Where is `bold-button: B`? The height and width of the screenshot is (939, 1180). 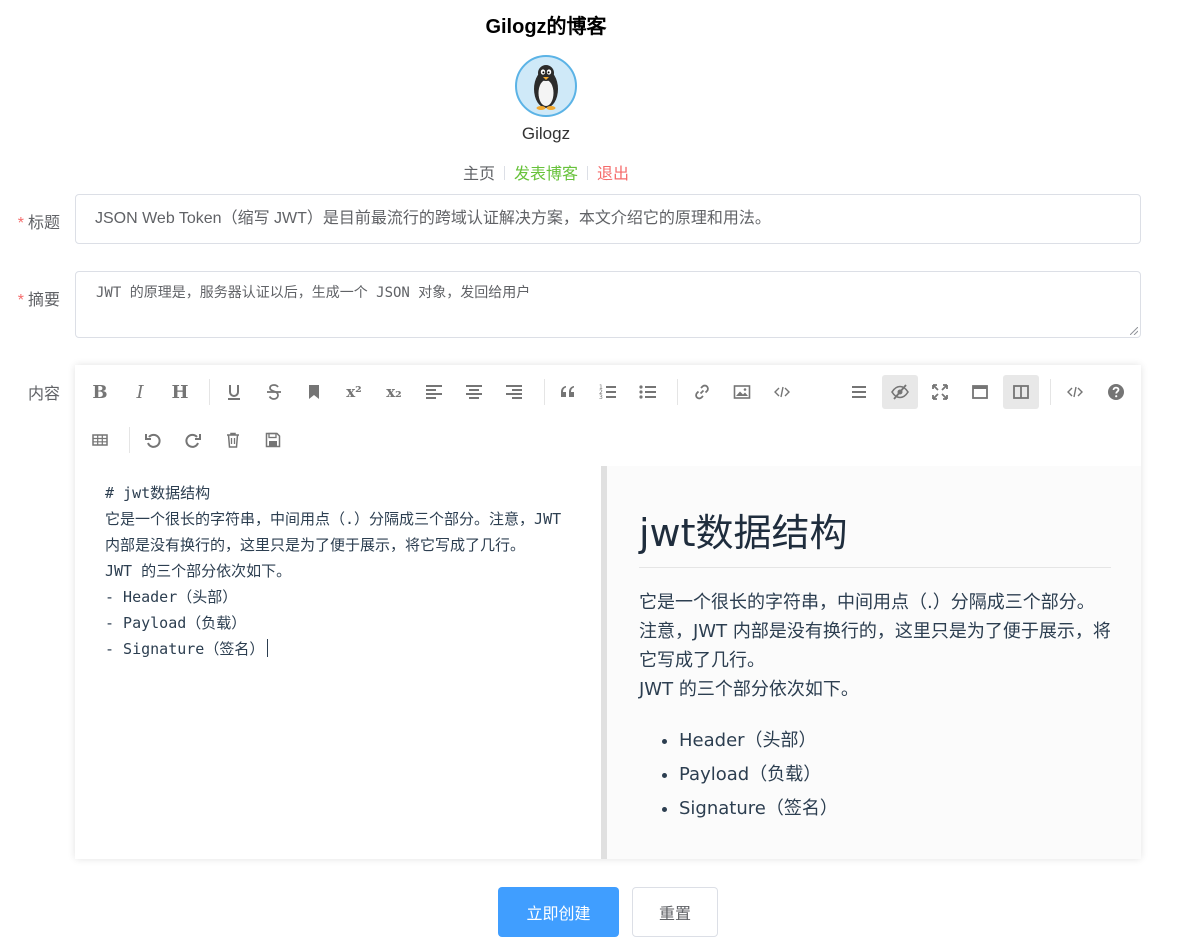
bold-button: B is located at coordinates (100, 392).